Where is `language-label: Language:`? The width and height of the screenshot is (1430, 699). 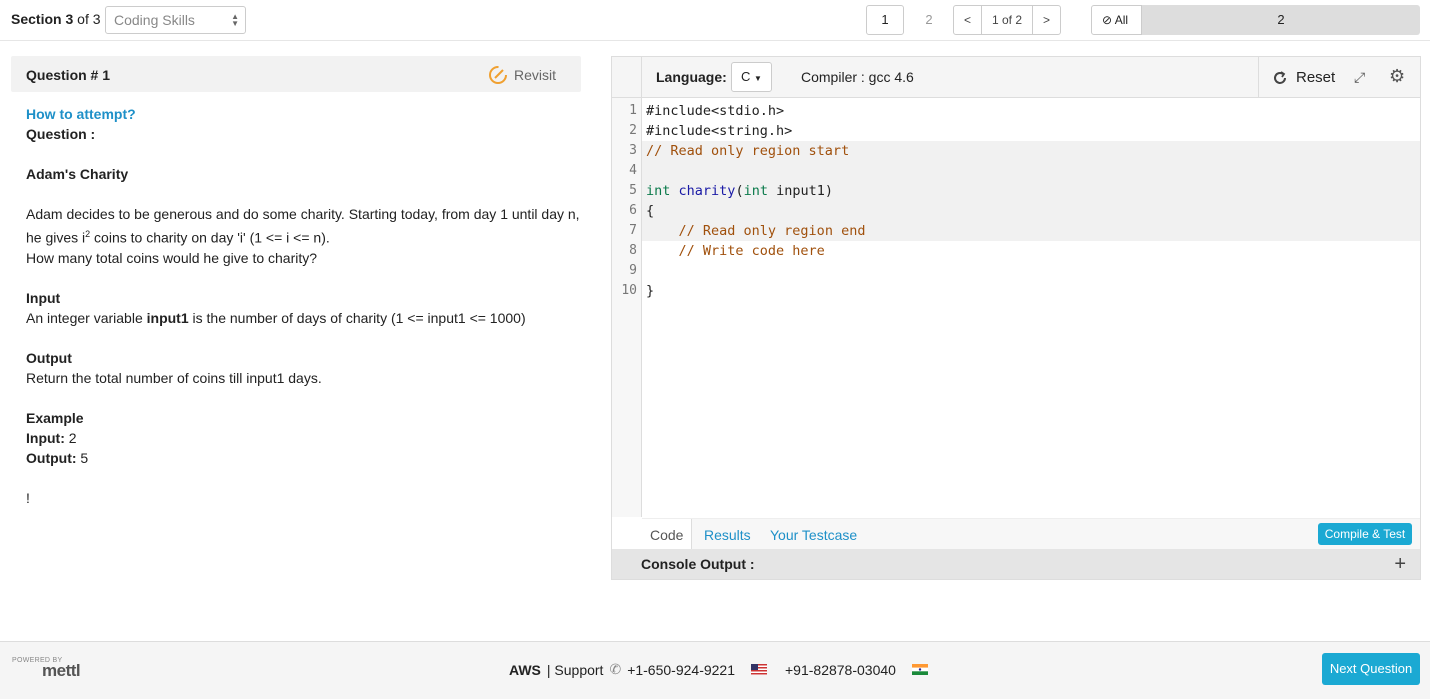
language-label: Language: is located at coordinates (691, 77).